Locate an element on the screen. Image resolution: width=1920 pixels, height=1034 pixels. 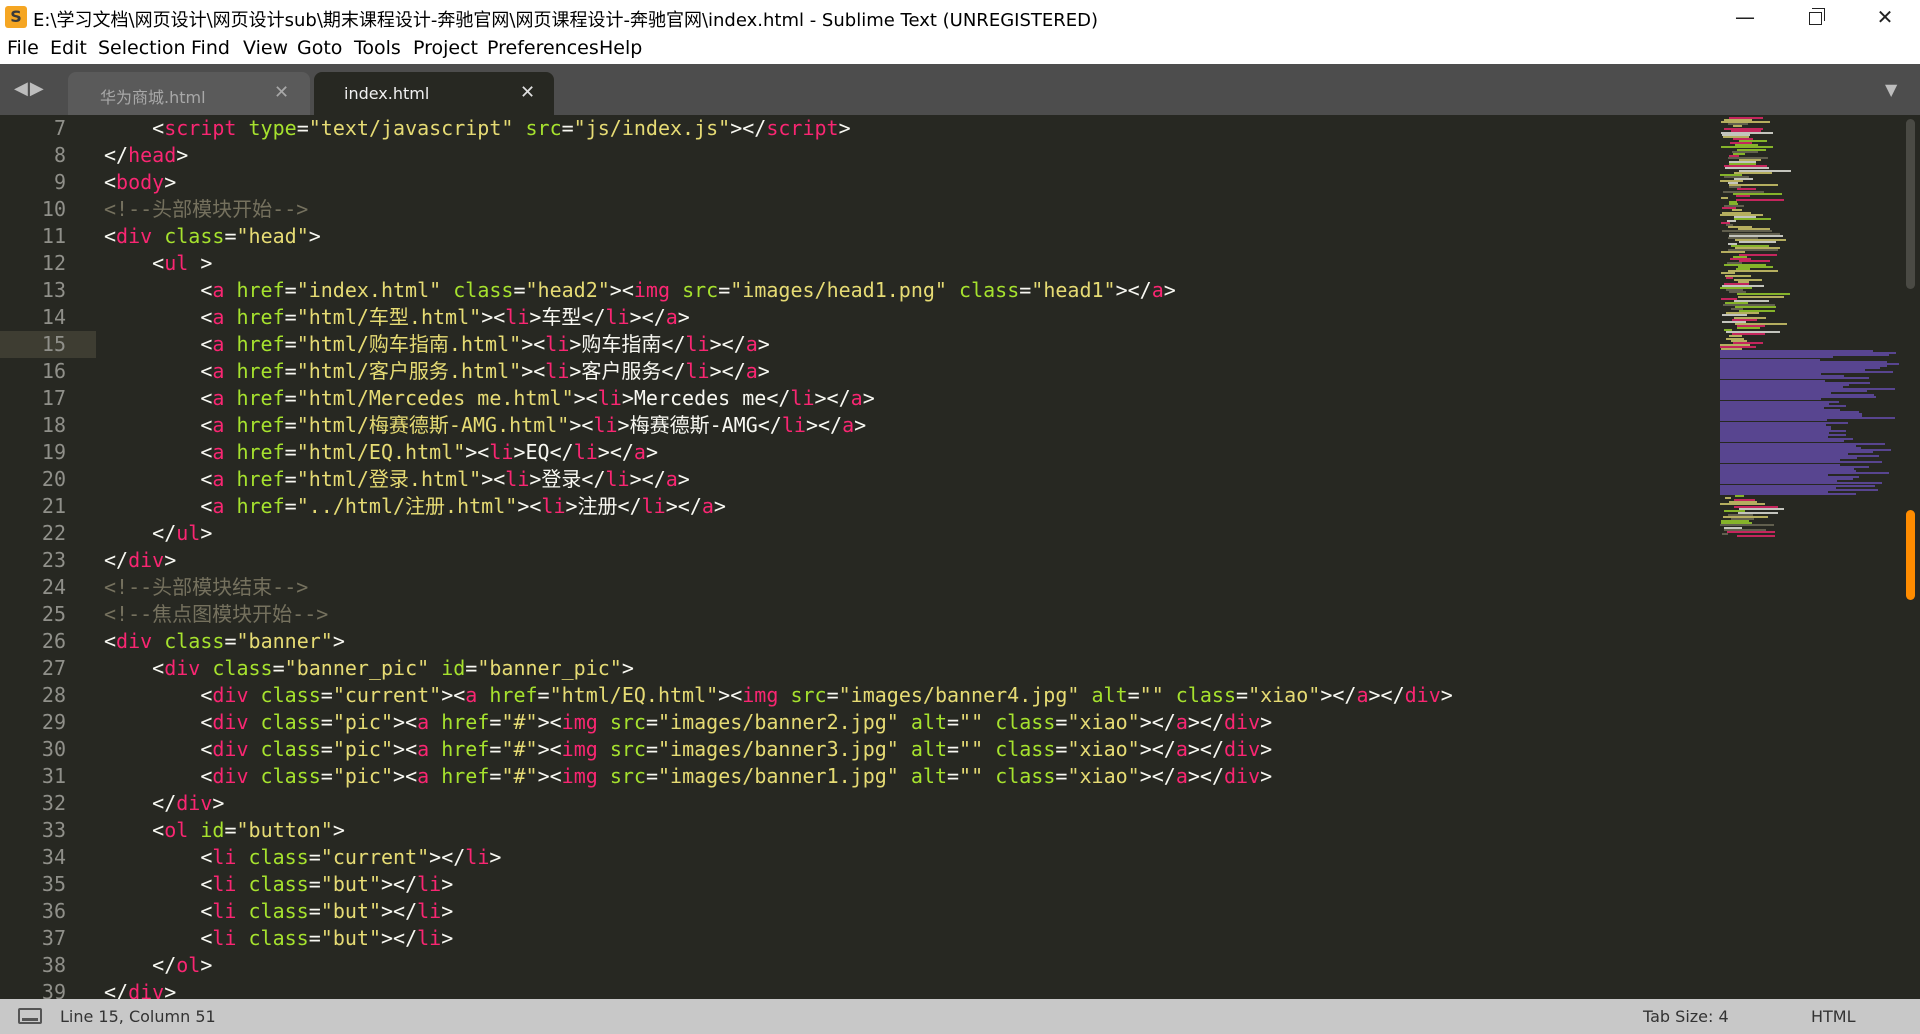
line-number: 36 is located at coordinates (53, 911).